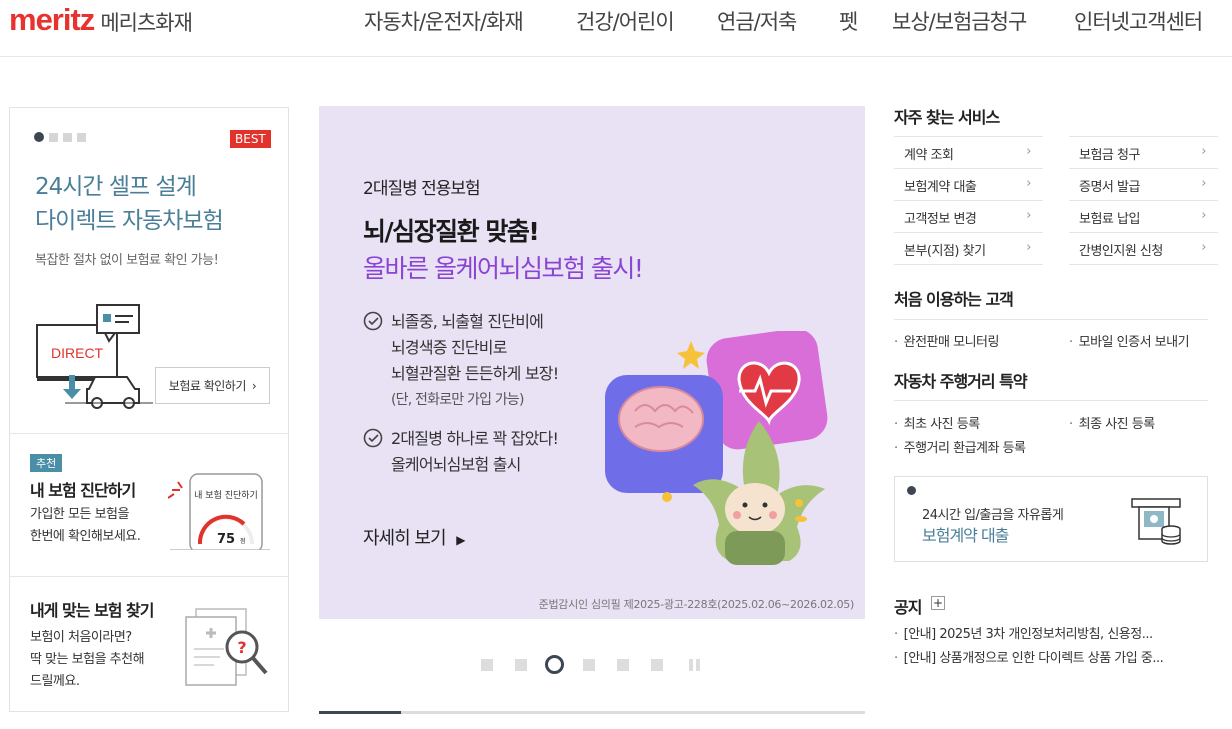  I want to click on direct-label: DIRECT, so click(77, 353).